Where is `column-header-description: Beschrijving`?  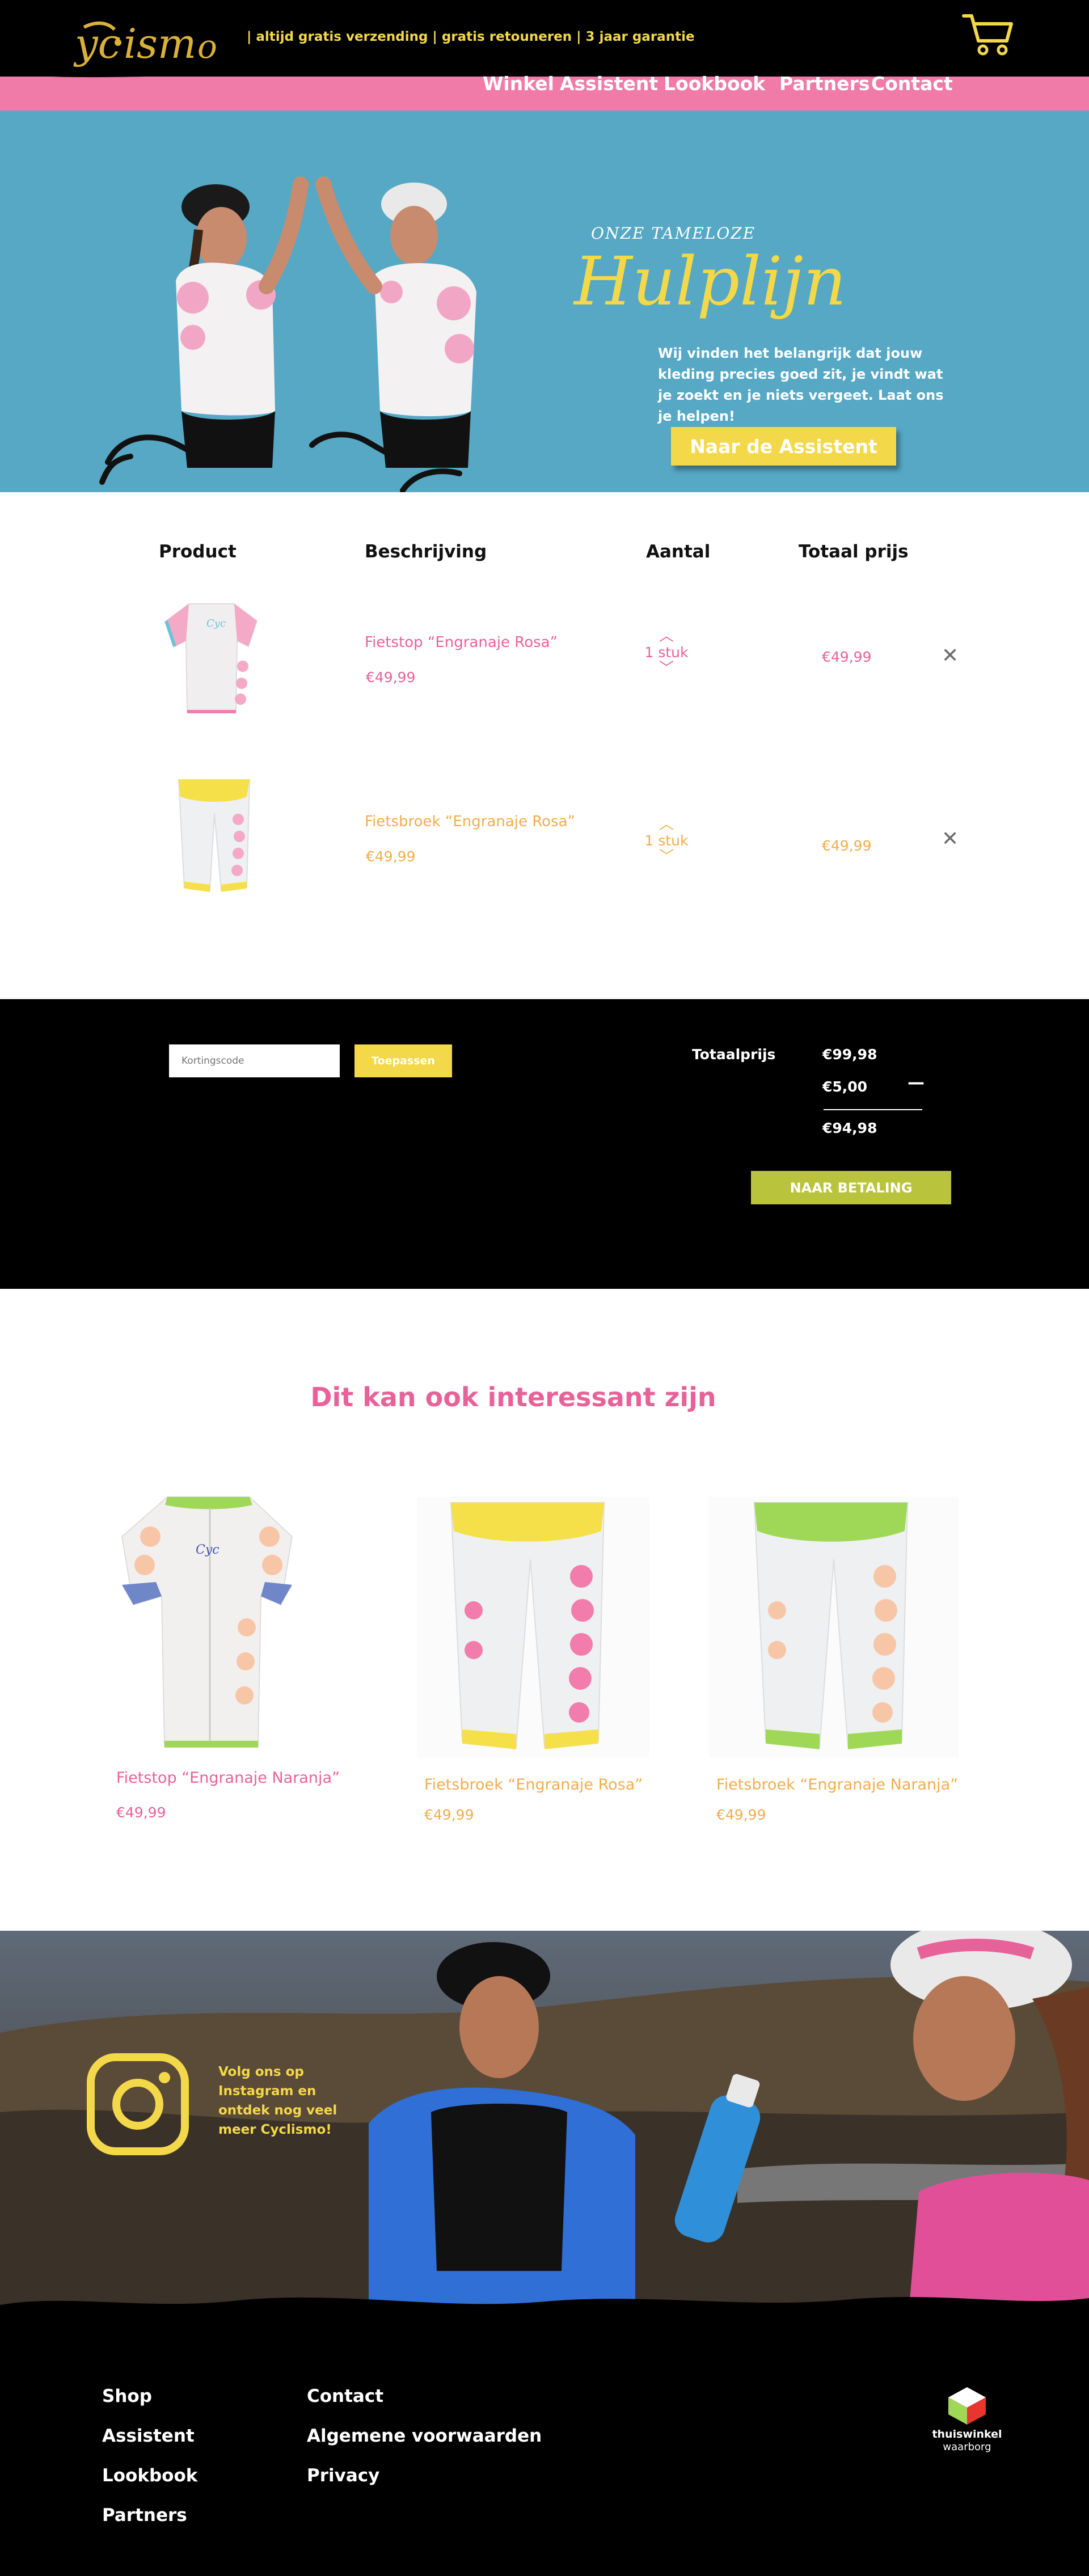
column-header-description: Beschrijving is located at coordinates (426, 552).